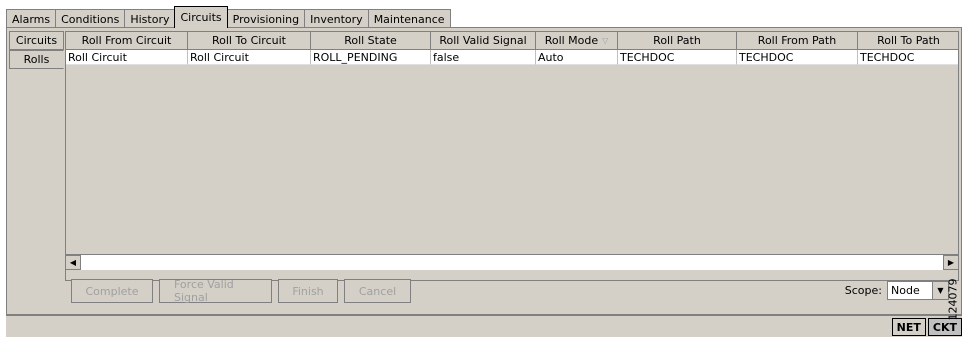  I want to click on scroll-right-icon: ▶, so click(951, 262).